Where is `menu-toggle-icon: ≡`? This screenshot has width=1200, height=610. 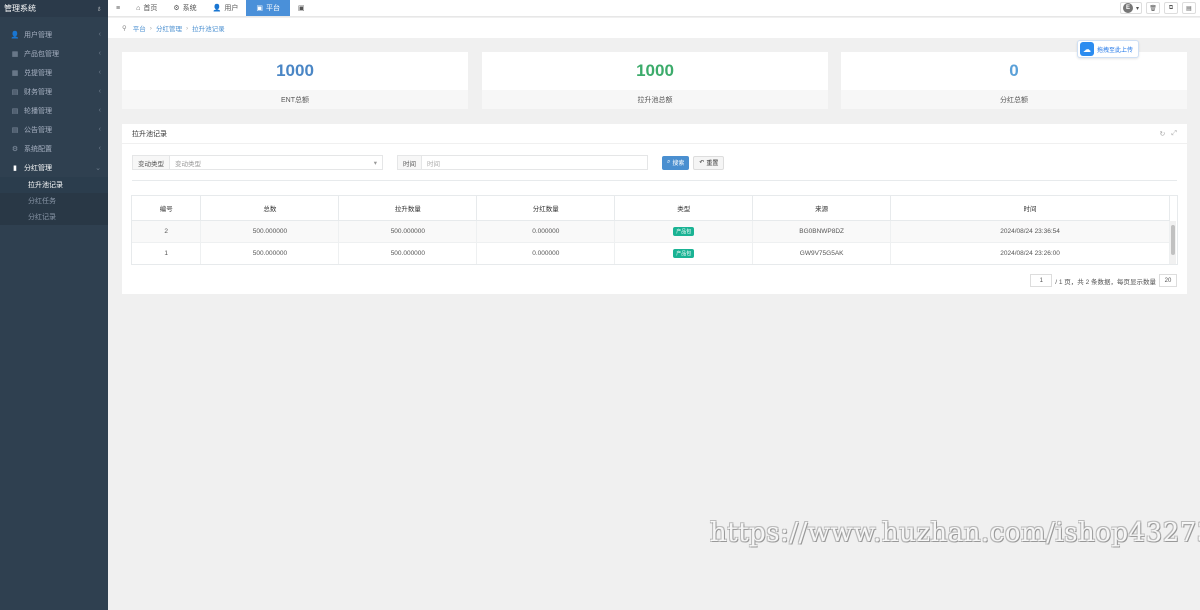
menu-toggle-icon: ≡ is located at coordinates (118, 8).